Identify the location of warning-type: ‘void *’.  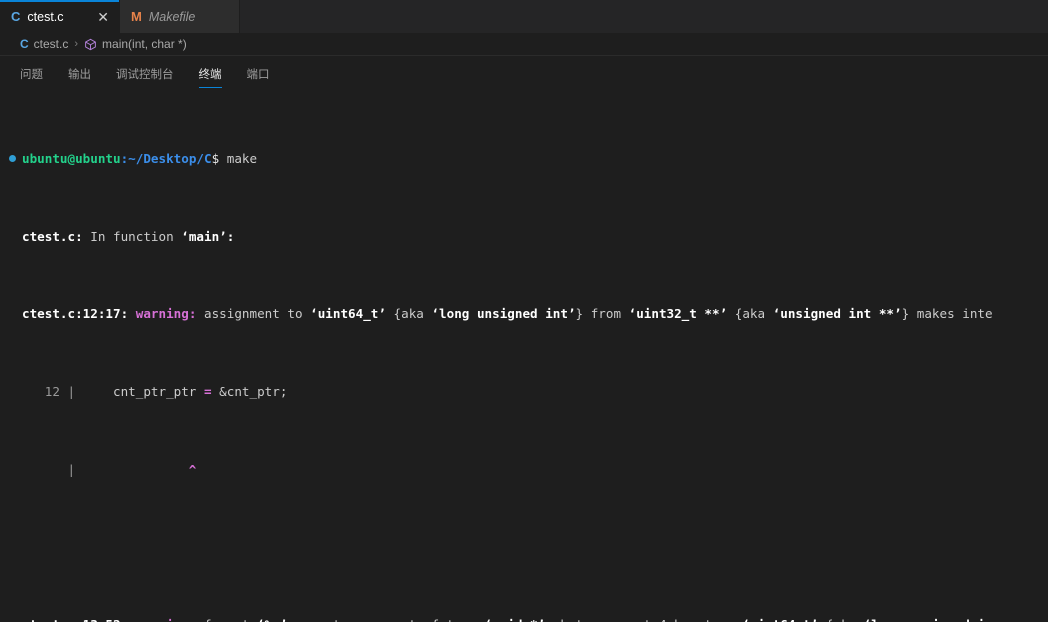
(515, 619).